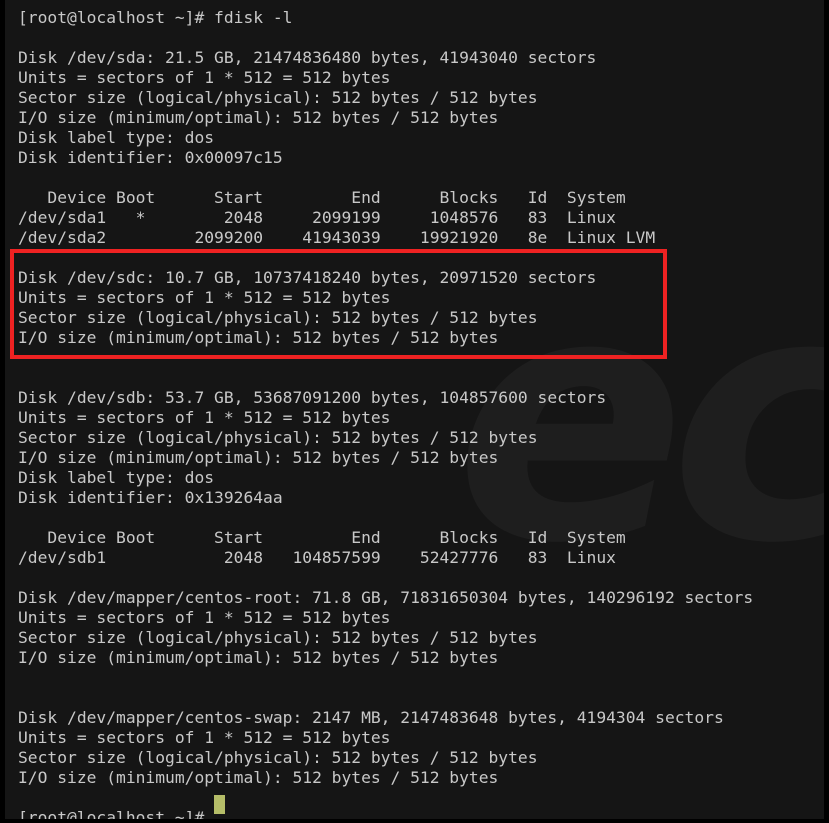  Describe the element at coordinates (2, 411) in the screenshot. I see `left-edge-bar` at that location.